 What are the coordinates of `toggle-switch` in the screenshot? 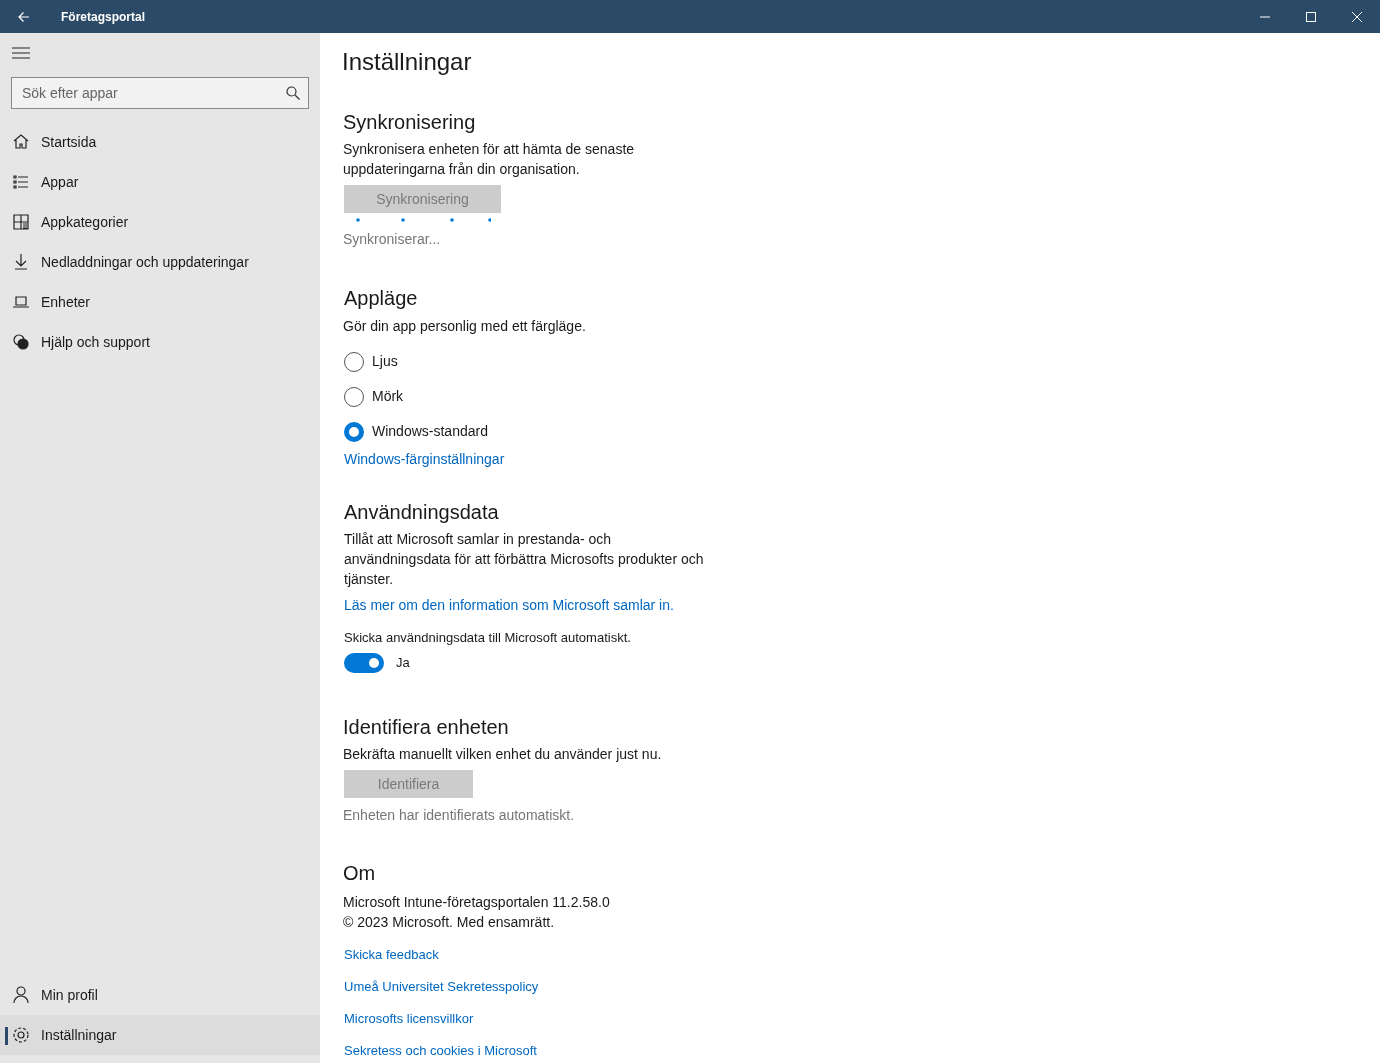 It's located at (364, 663).